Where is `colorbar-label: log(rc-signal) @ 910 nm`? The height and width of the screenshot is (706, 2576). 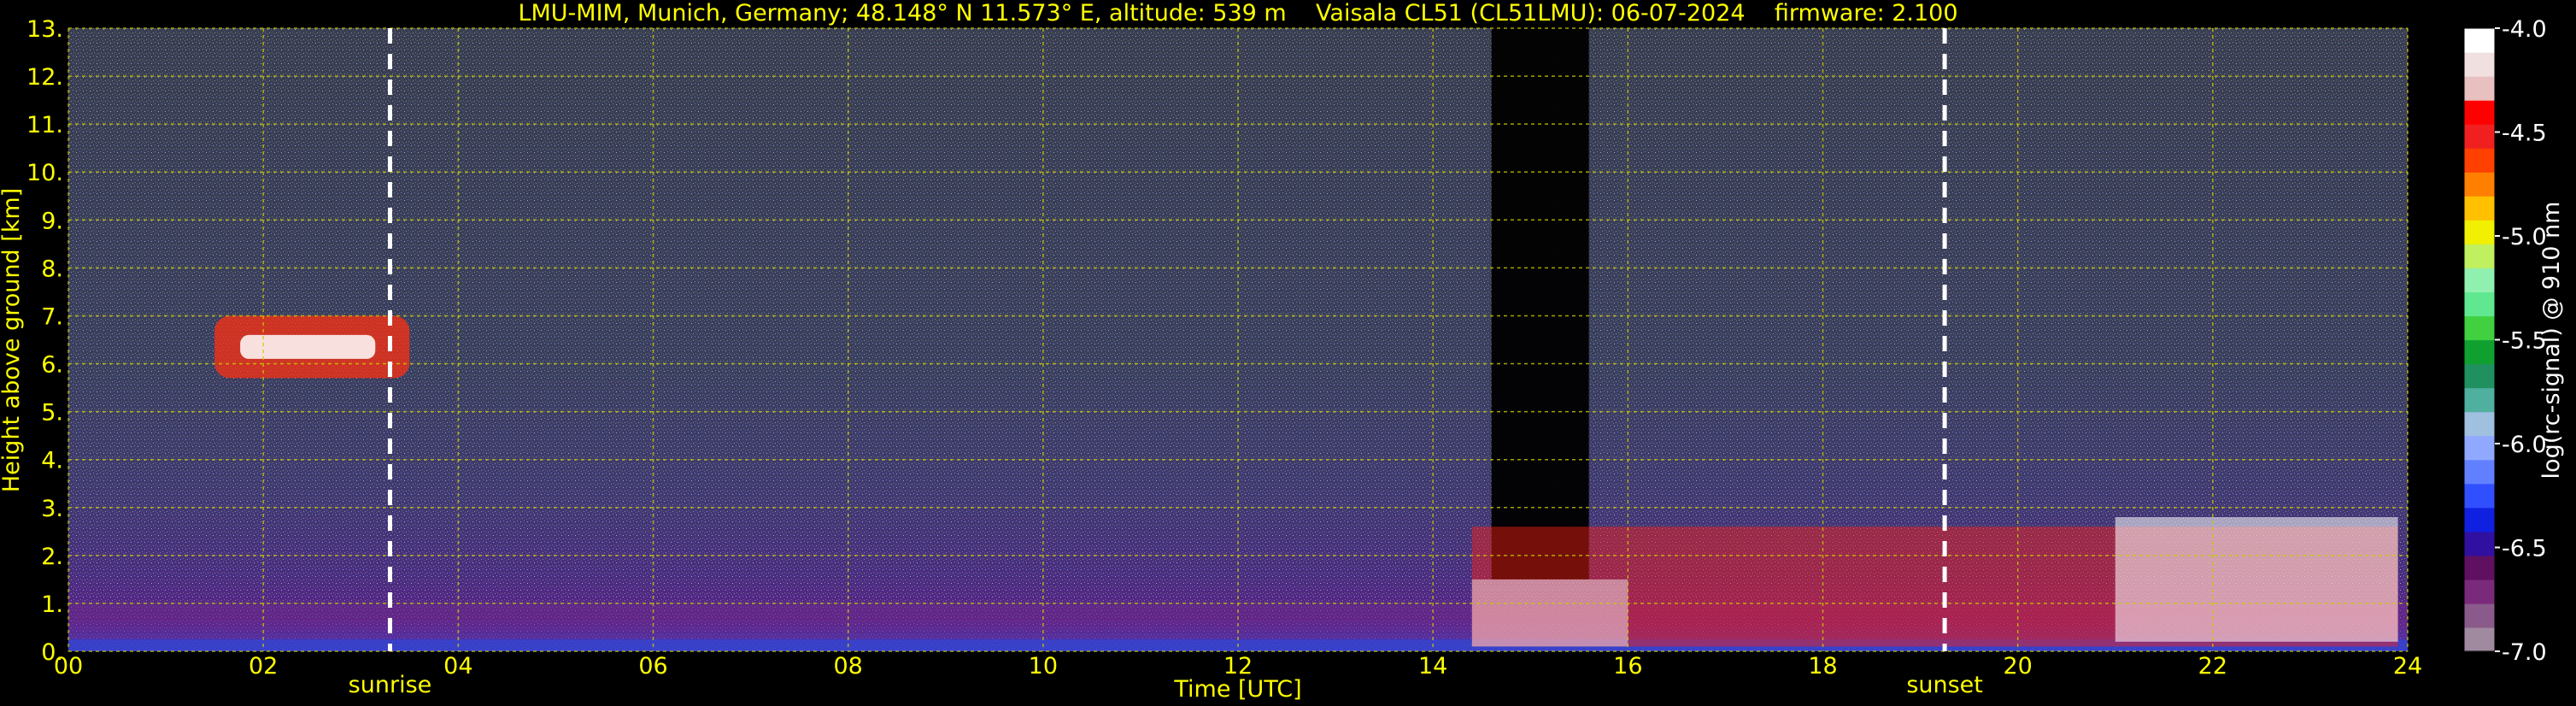 colorbar-label: log(rc-signal) @ 910 nm is located at coordinates (2551, 340).